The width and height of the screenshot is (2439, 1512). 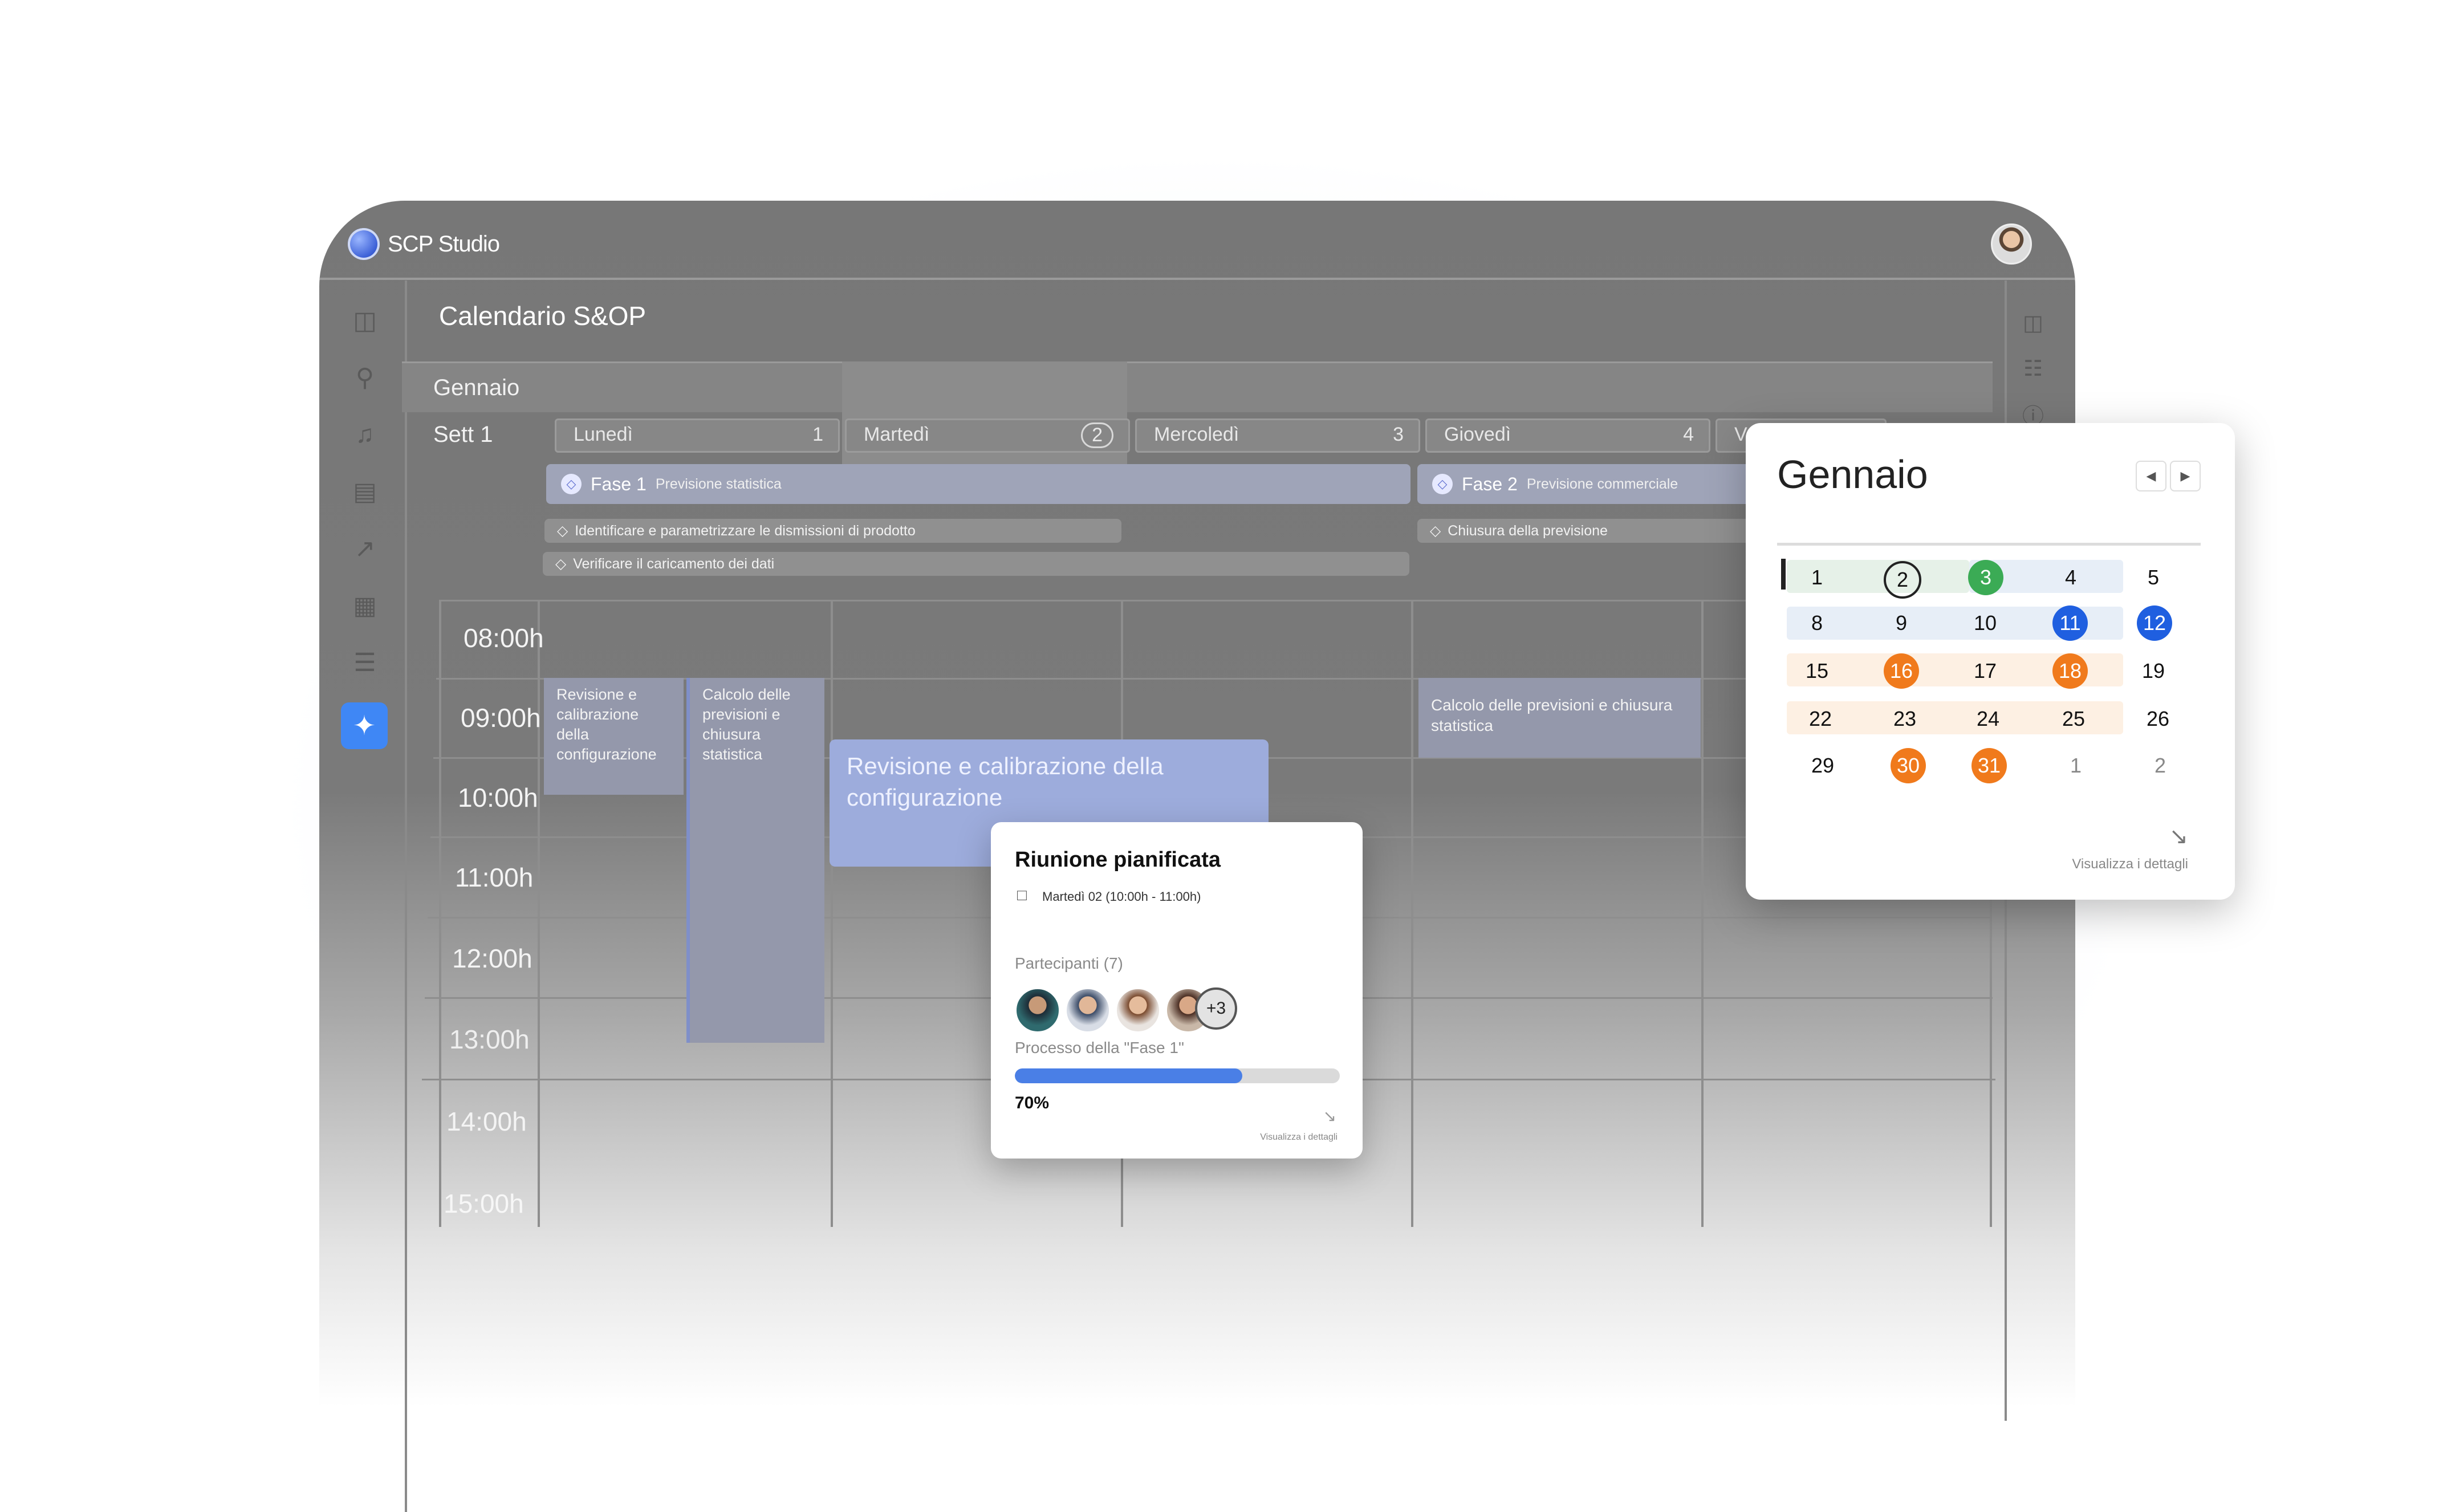 What do you see at coordinates (484, 1203) in the screenshot?
I see `hour-label: 15:00h` at bounding box center [484, 1203].